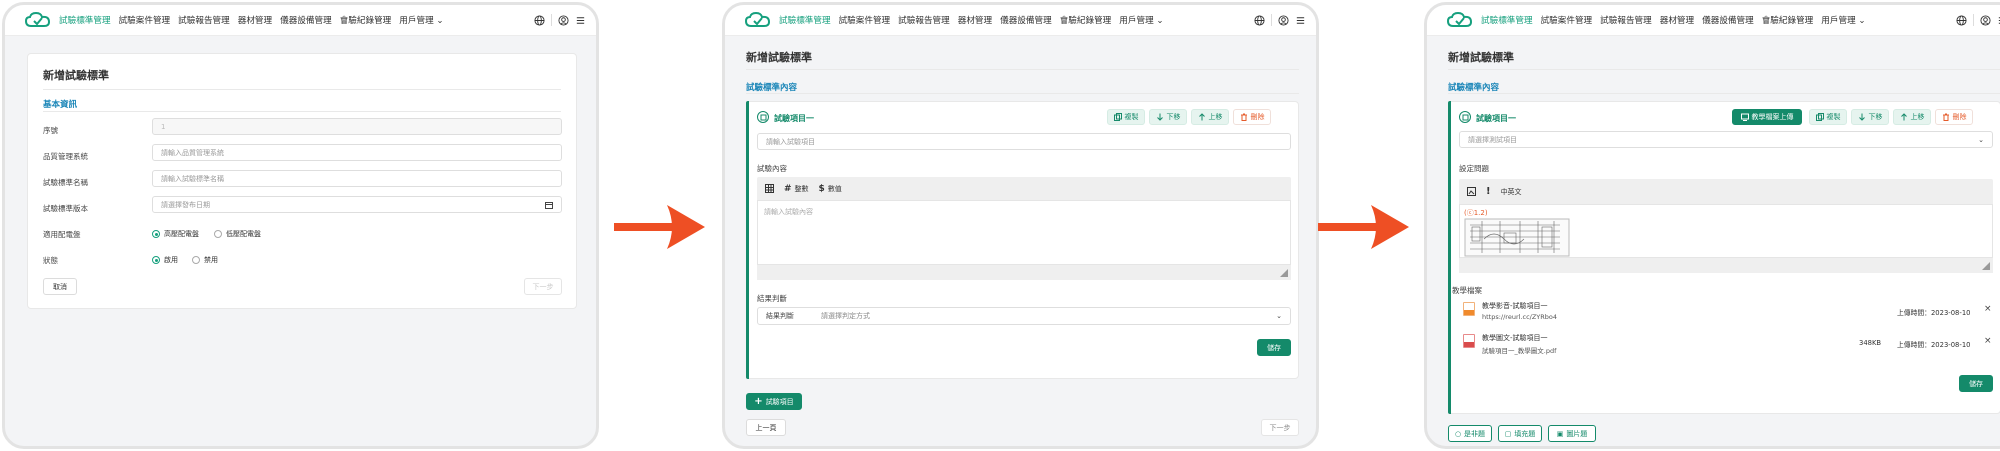 The width and height of the screenshot is (2000, 451). I want to click on standard-name-input: 請輸入試驗標準名稱, so click(357, 178).